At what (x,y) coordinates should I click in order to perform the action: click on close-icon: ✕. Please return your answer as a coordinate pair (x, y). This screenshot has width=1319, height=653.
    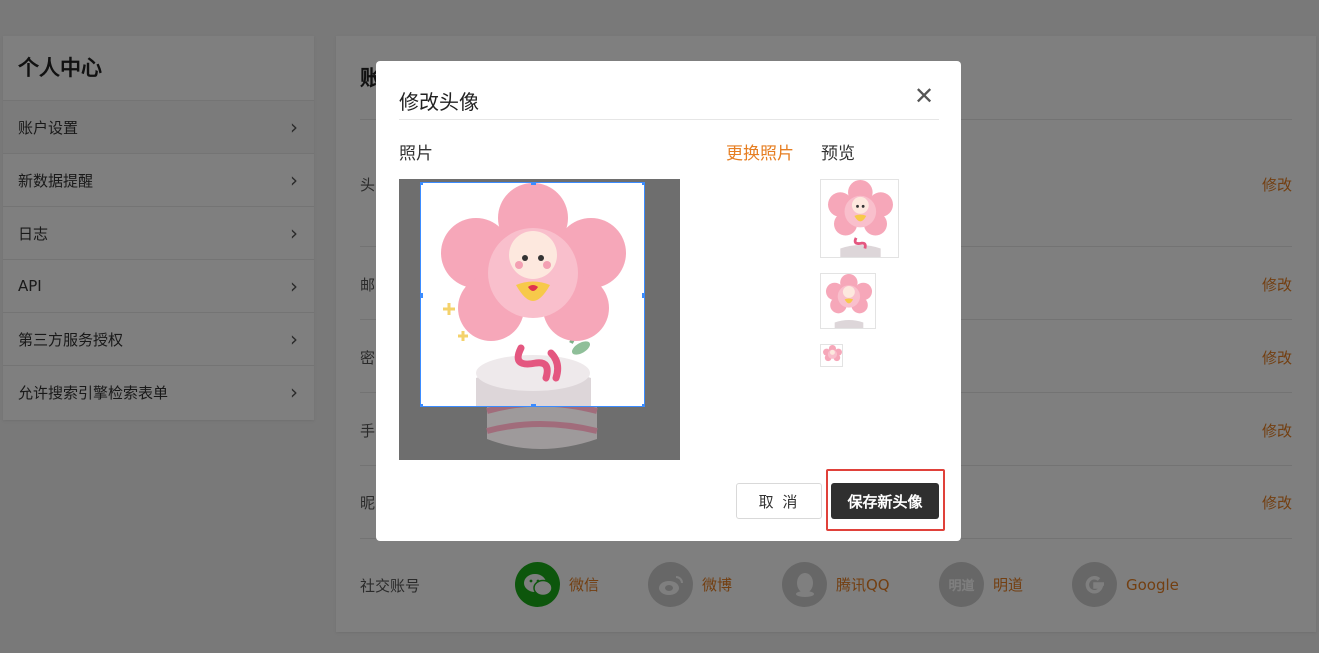
    Looking at the image, I should click on (924, 96).